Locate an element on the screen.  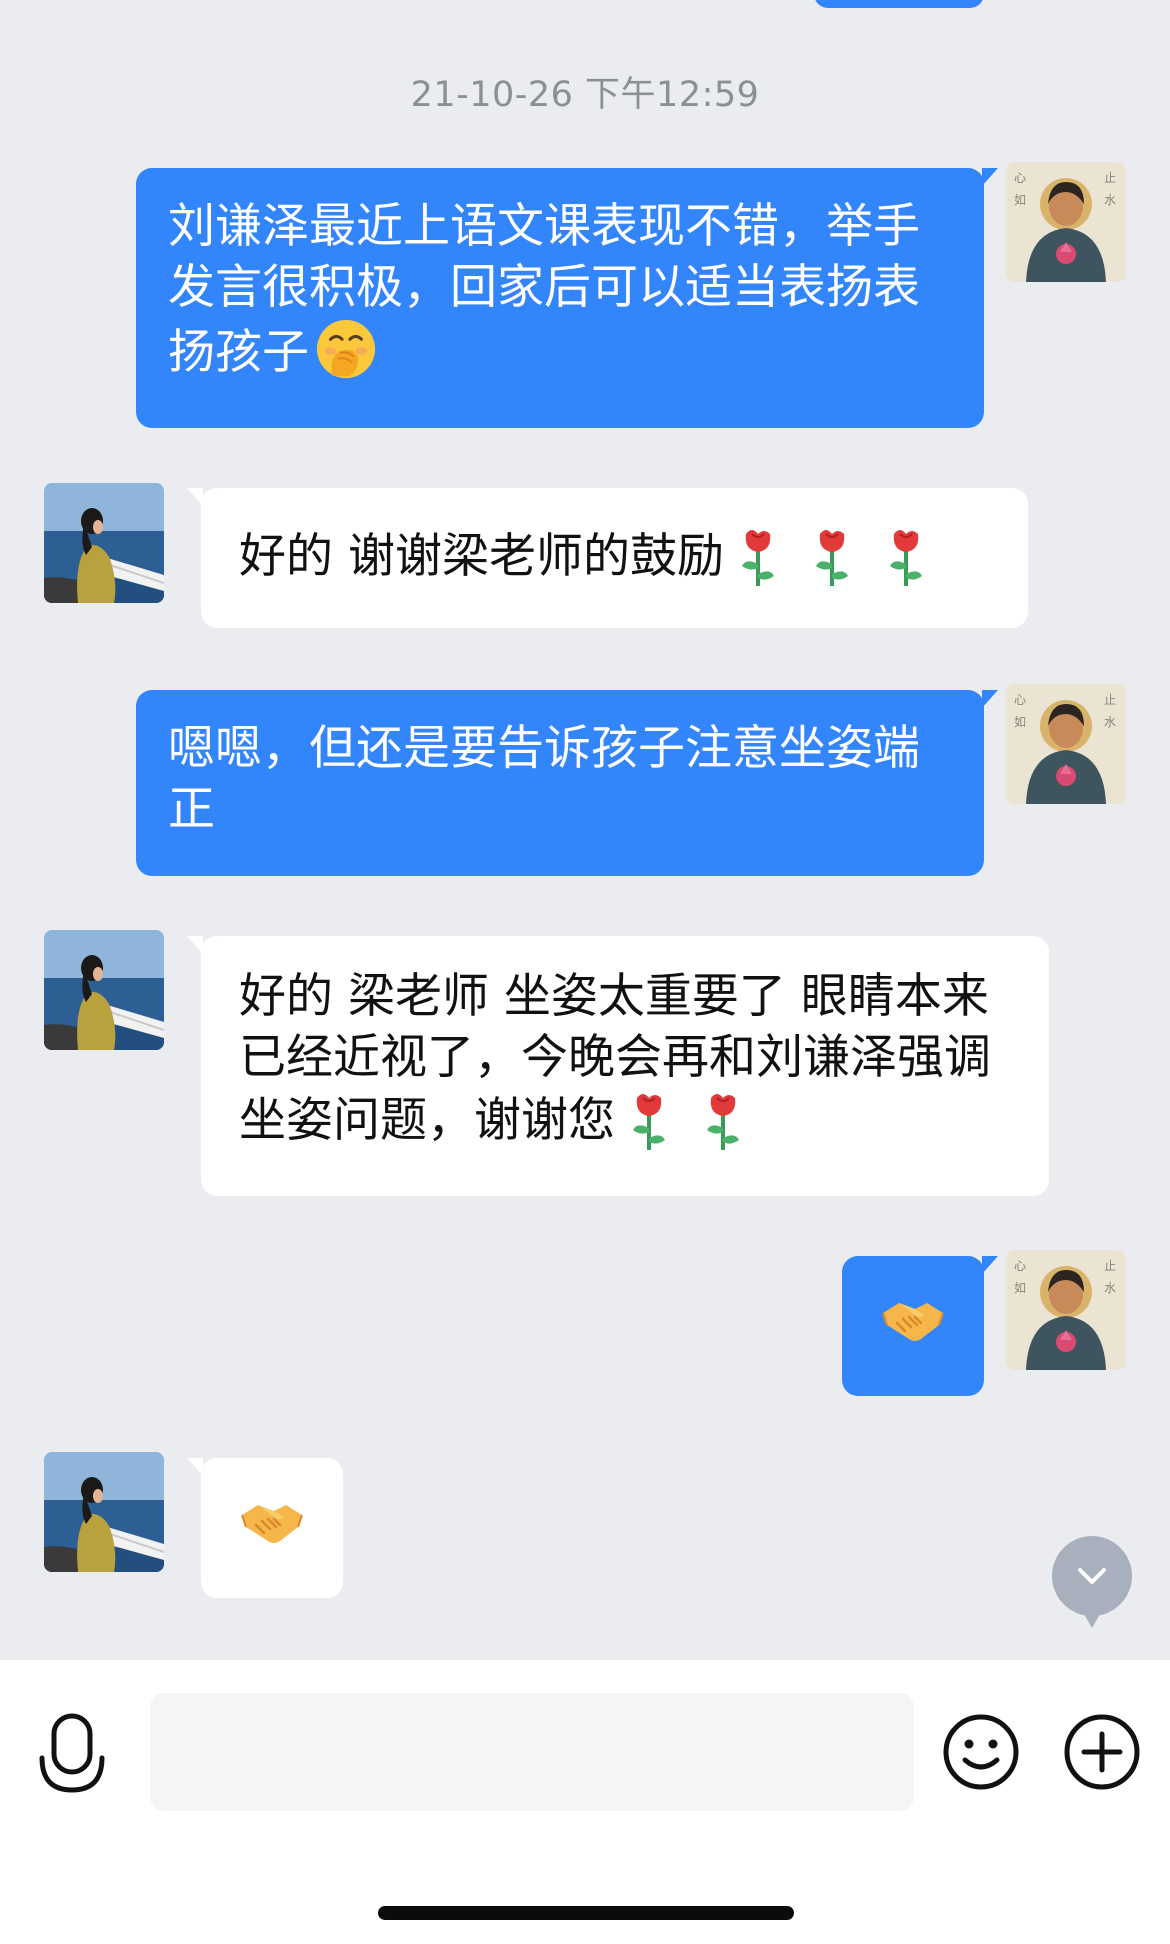
message-bubble-outgoing: 刘谦泽最近上语文课表现不错，举手发言很积极，回家后可以适当表扬表扬孩子 is located at coordinates (567, 298).